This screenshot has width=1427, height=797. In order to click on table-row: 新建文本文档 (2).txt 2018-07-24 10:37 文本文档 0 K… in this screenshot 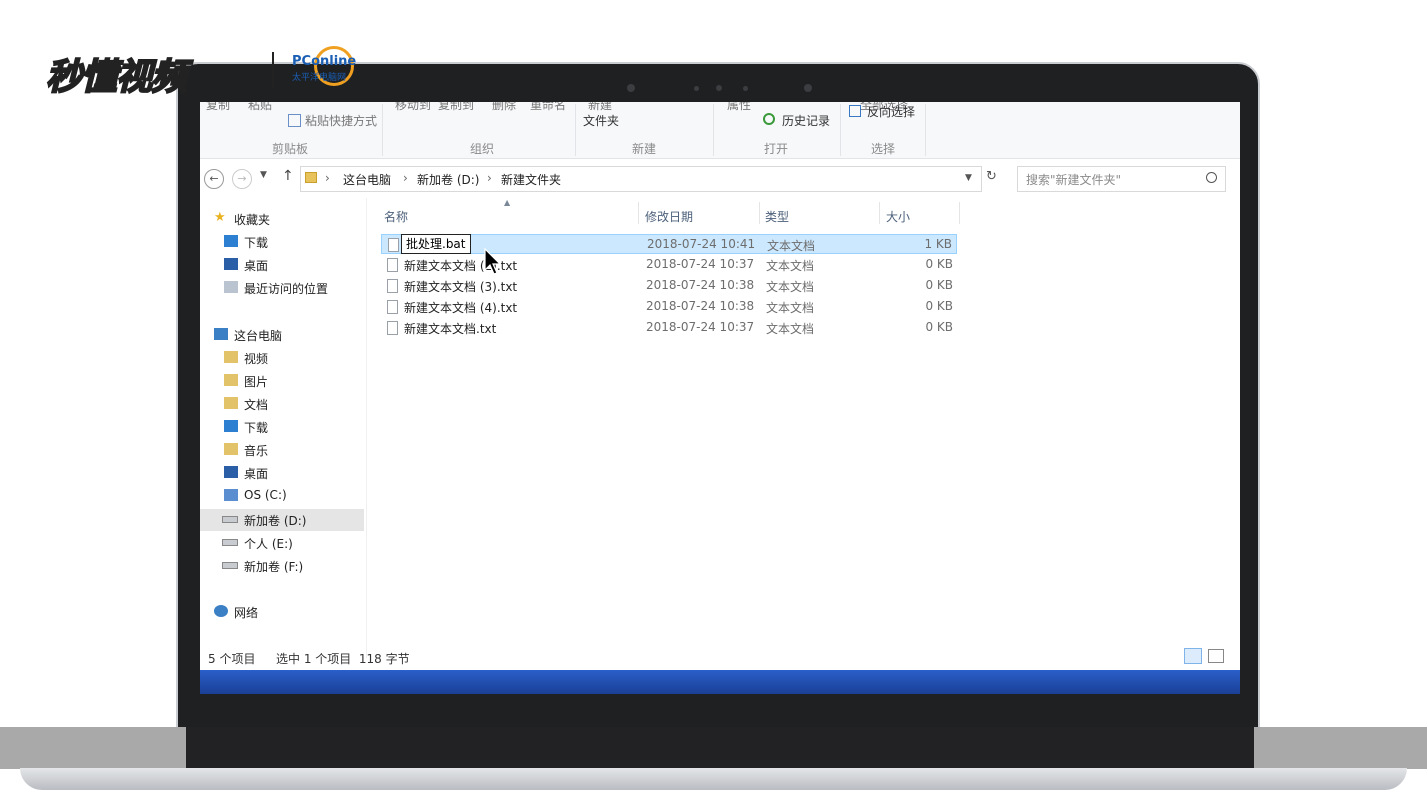, I will do `click(669, 265)`.